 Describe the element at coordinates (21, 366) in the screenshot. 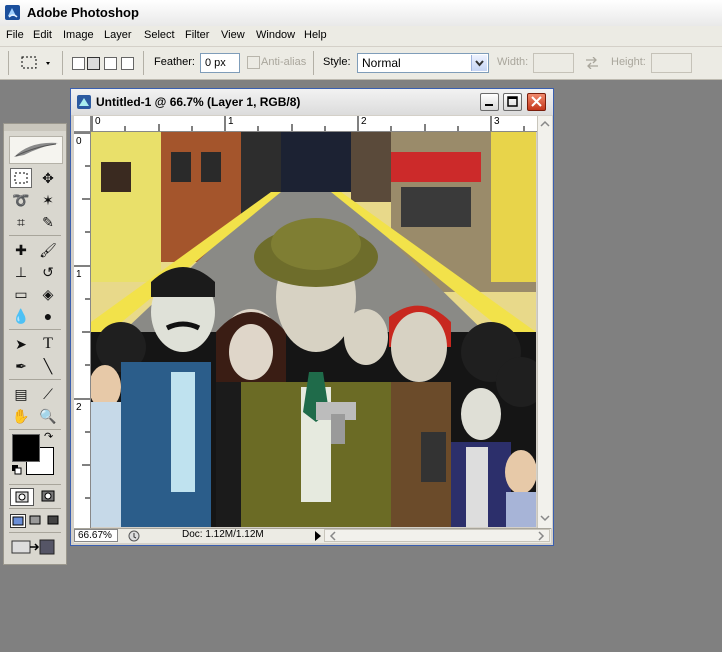

I see `pen-tool: ✒` at that location.